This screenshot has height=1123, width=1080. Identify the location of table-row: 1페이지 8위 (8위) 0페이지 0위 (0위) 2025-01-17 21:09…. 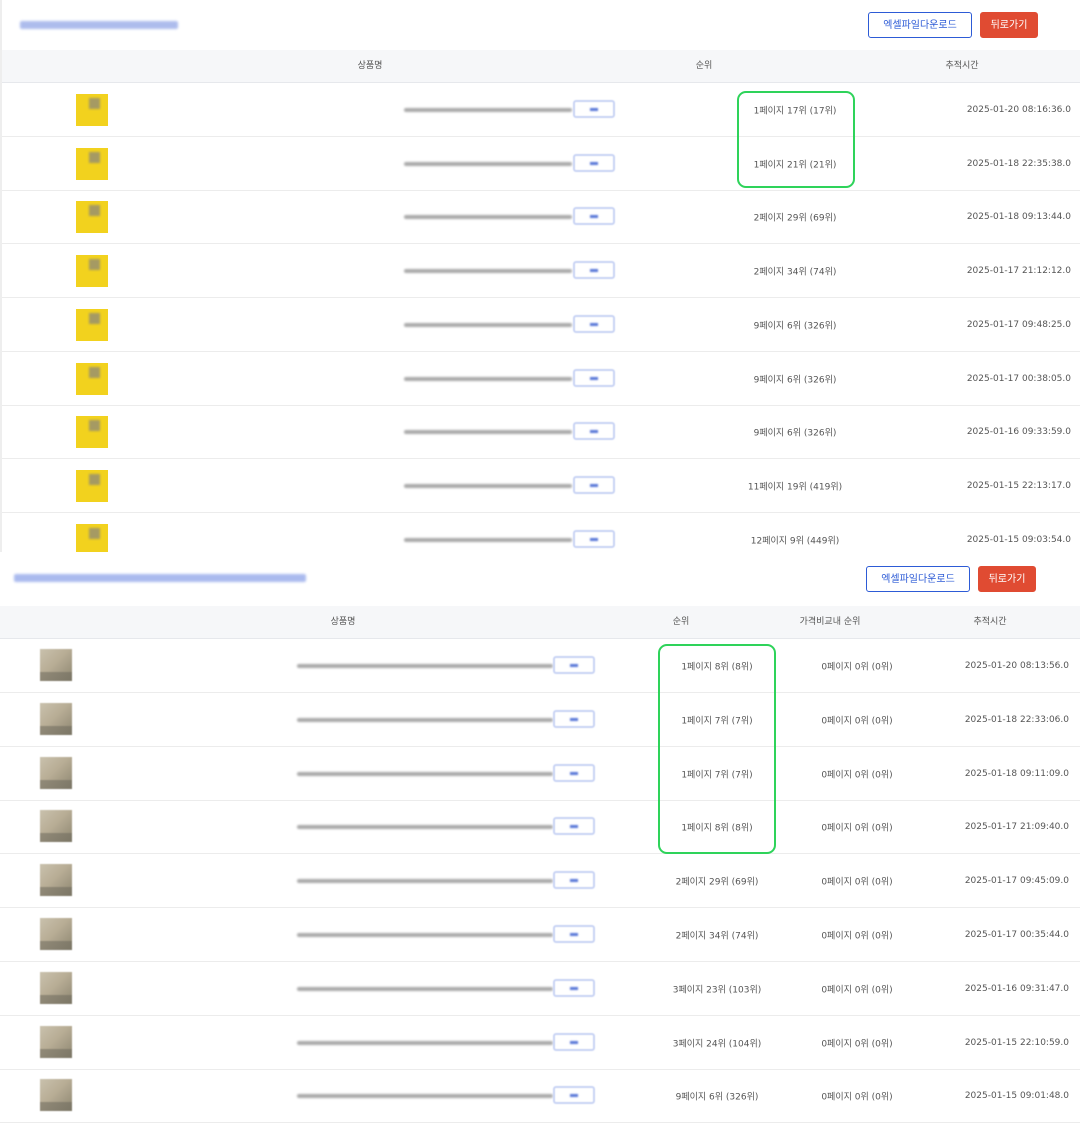
(540, 827).